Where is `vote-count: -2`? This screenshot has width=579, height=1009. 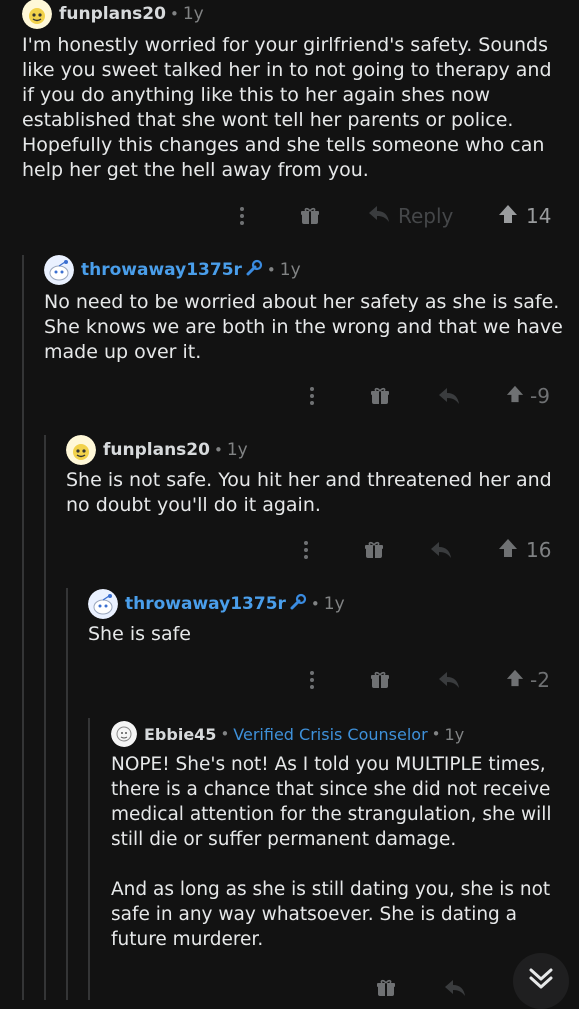
vote-count: -2 is located at coordinates (540, 680).